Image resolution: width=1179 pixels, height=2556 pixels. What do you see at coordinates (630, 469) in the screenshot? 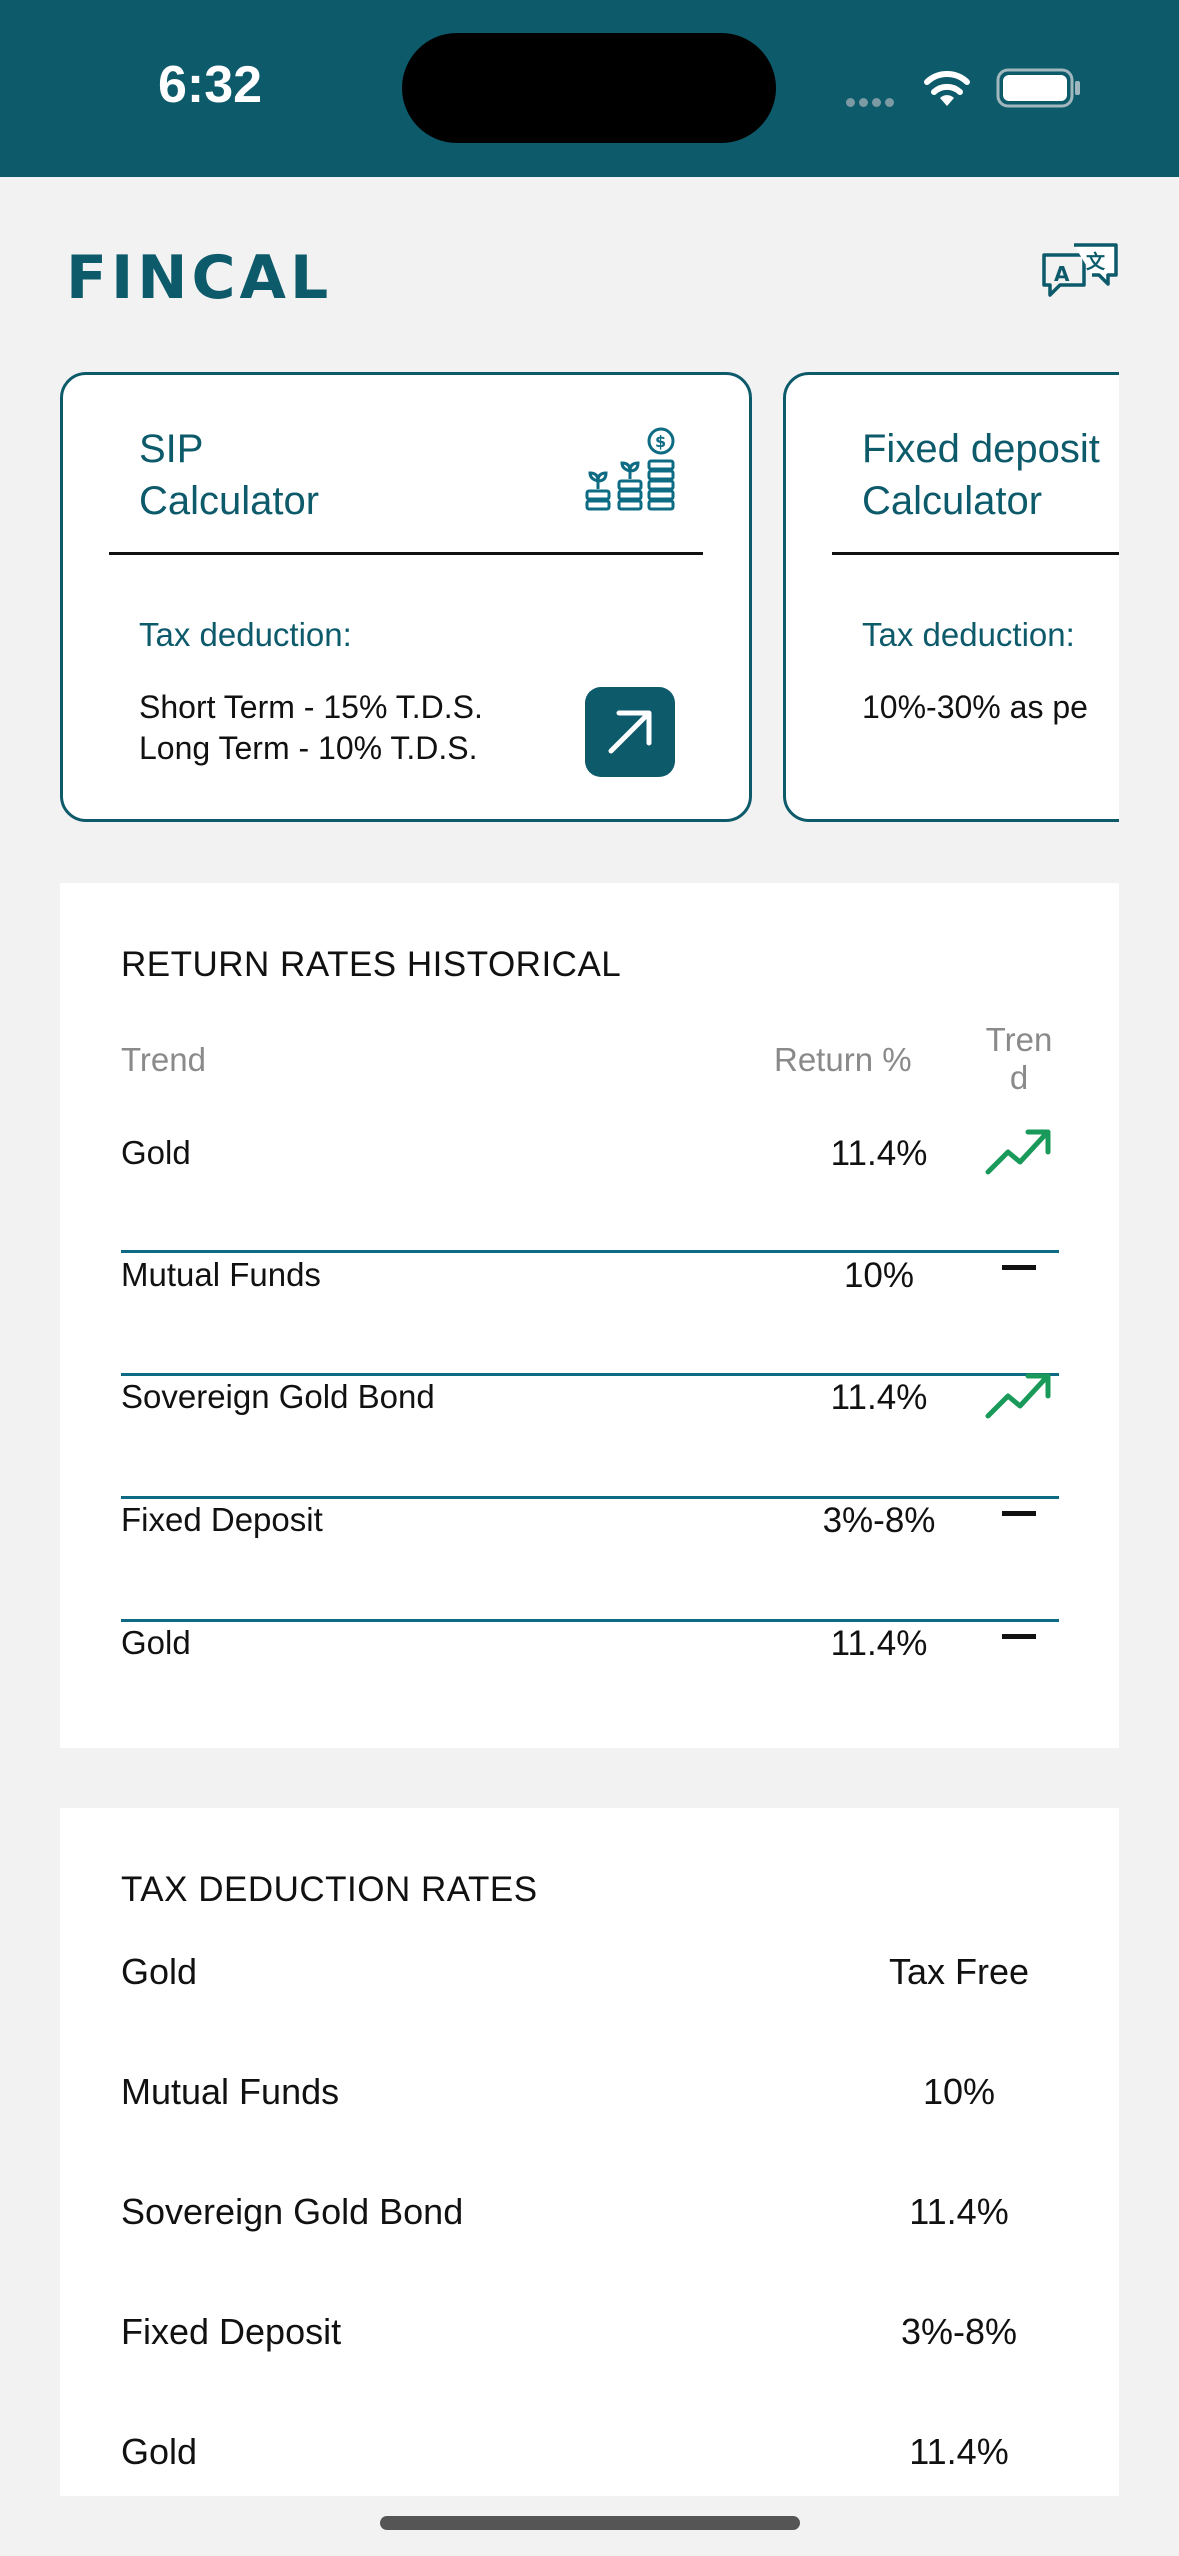
I see `coins-stack-icon: $` at bounding box center [630, 469].